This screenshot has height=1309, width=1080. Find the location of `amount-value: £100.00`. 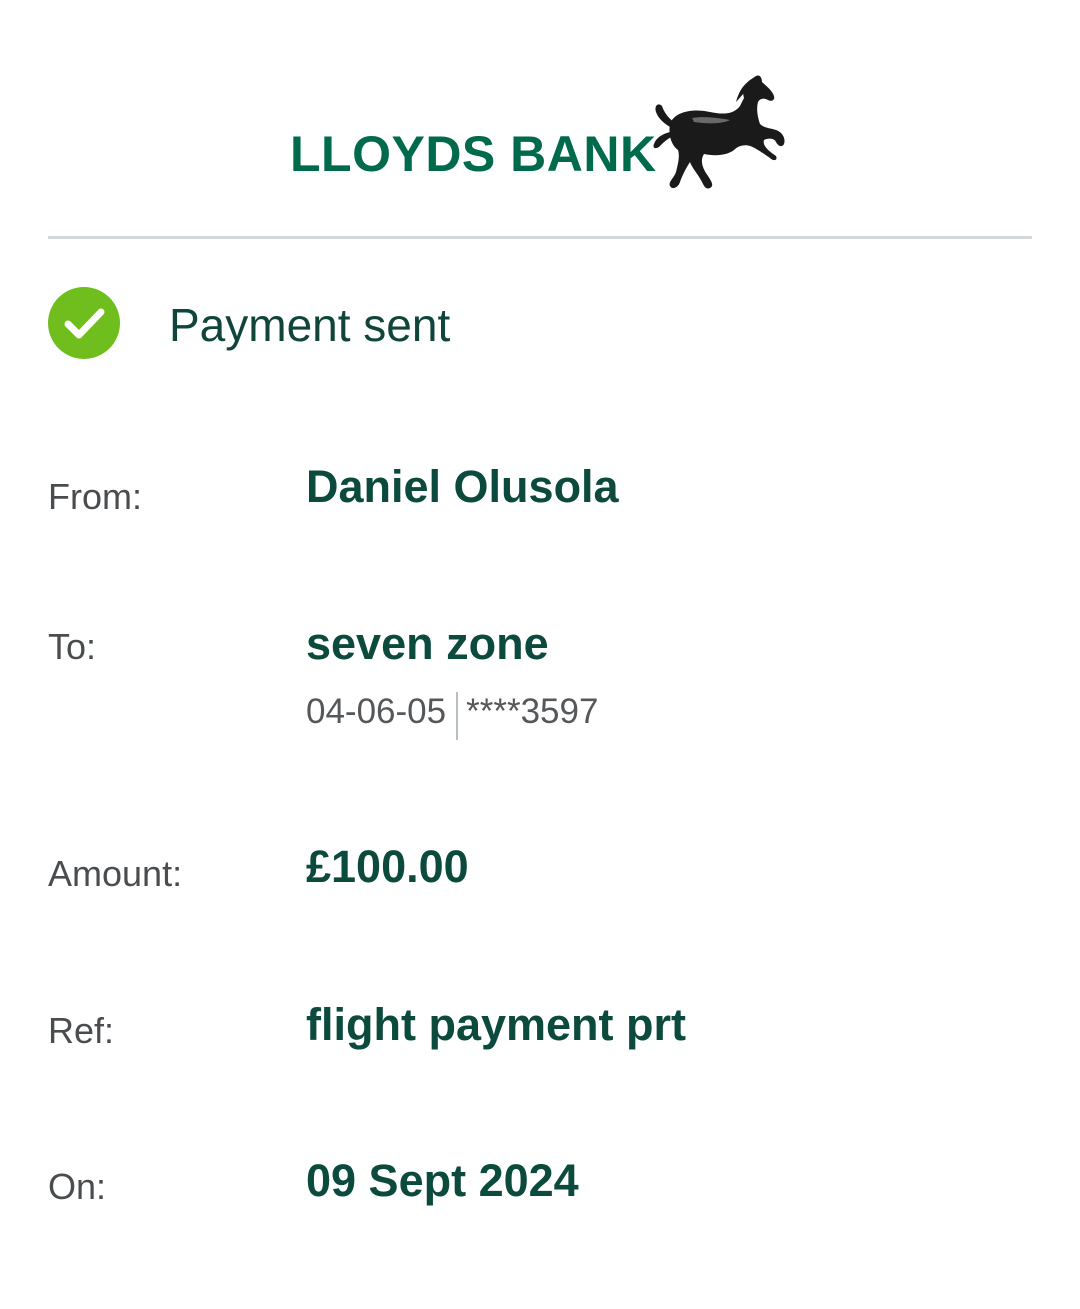

amount-value: £100.00 is located at coordinates (387, 866).